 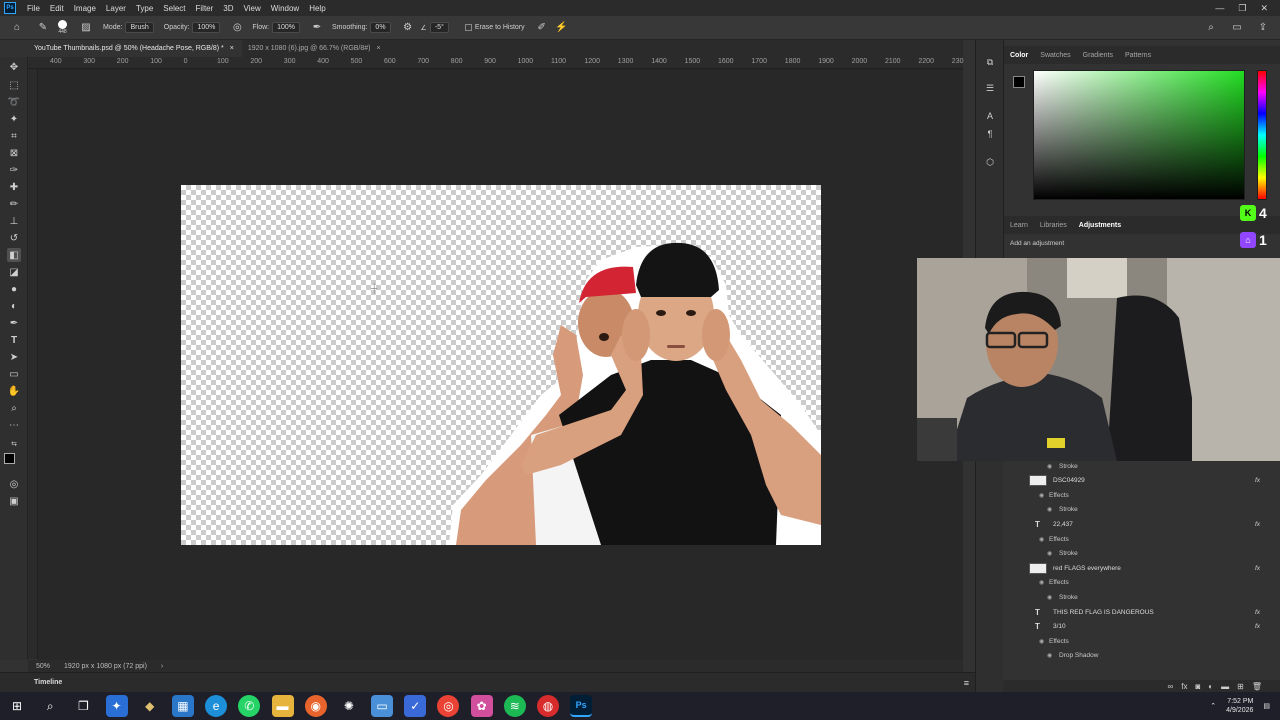 I want to click on layer-effect-item: ◉ Stroke, so click(x=1141, y=466).